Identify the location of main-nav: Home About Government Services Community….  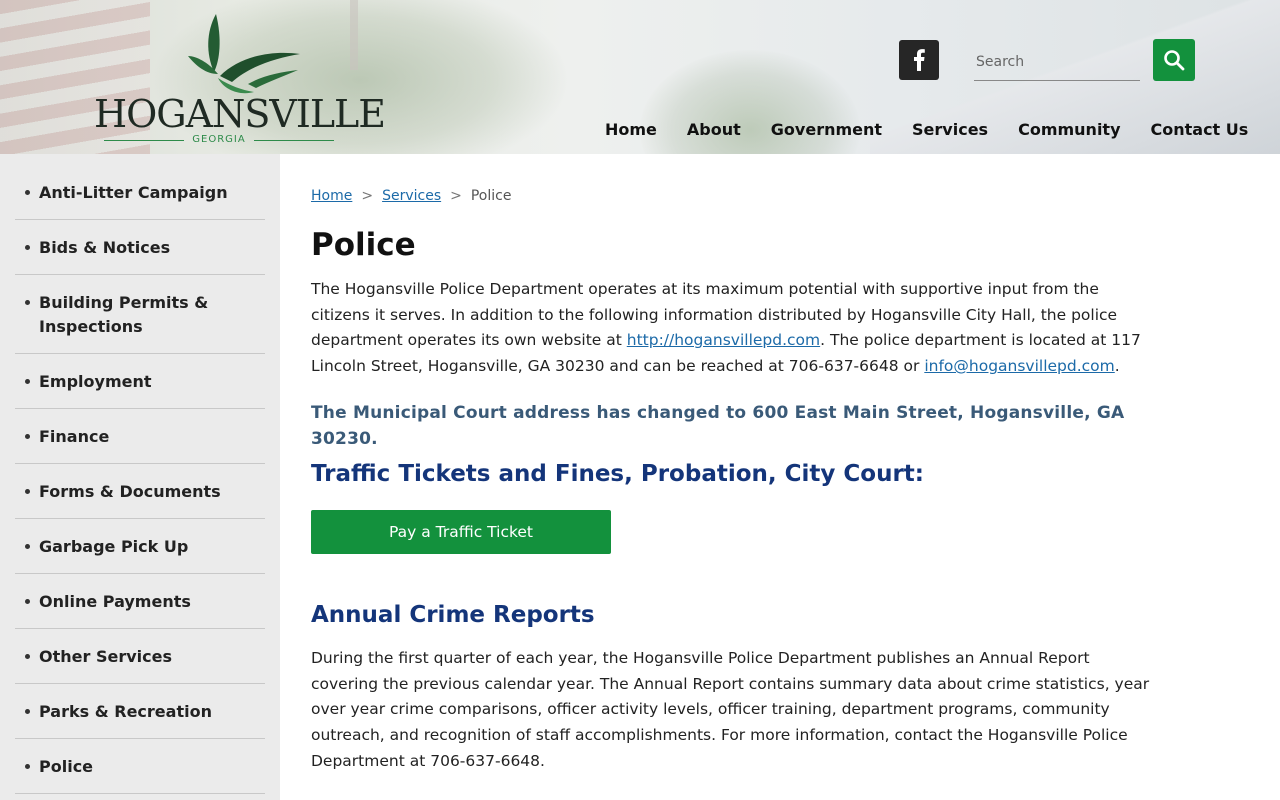
(926, 131).